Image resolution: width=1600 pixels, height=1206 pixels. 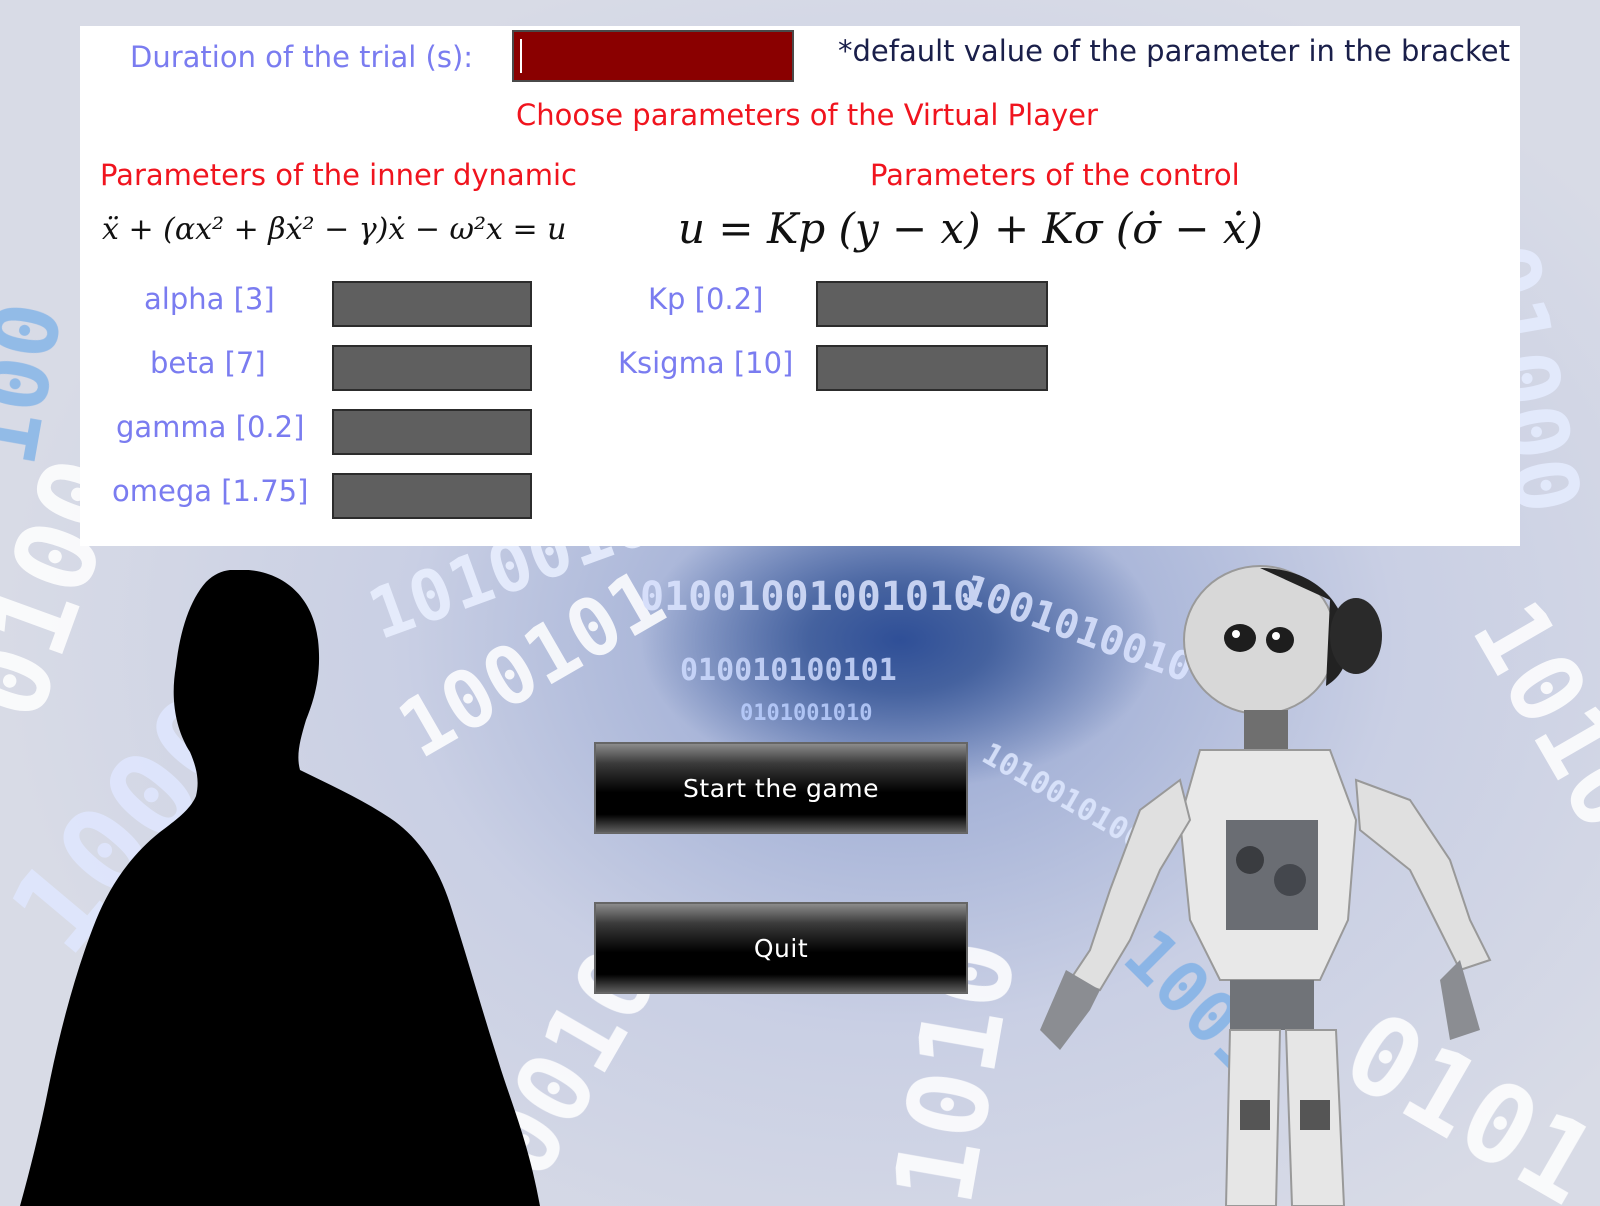 What do you see at coordinates (706, 299) in the screenshot?
I see `kp-label: Kp [0.2]` at bounding box center [706, 299].